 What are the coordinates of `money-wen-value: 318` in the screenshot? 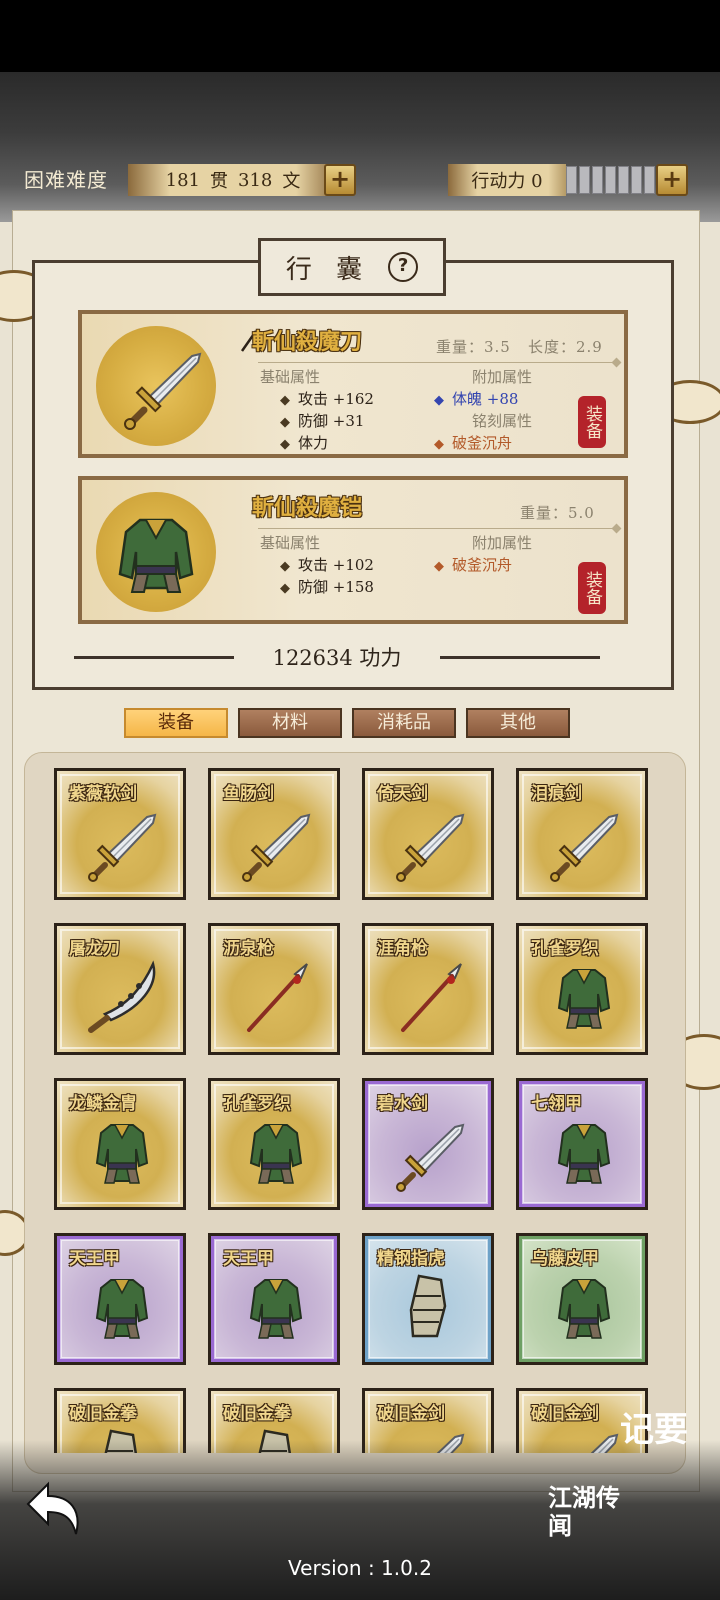 It's located at (255, 180).